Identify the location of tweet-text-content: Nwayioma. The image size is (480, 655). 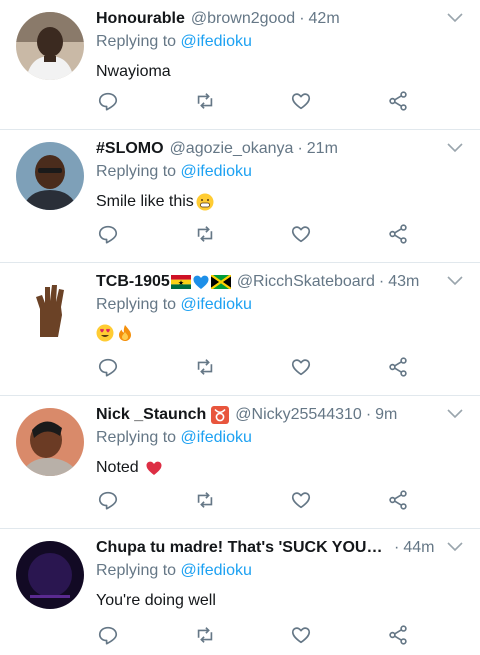
(133, 71).